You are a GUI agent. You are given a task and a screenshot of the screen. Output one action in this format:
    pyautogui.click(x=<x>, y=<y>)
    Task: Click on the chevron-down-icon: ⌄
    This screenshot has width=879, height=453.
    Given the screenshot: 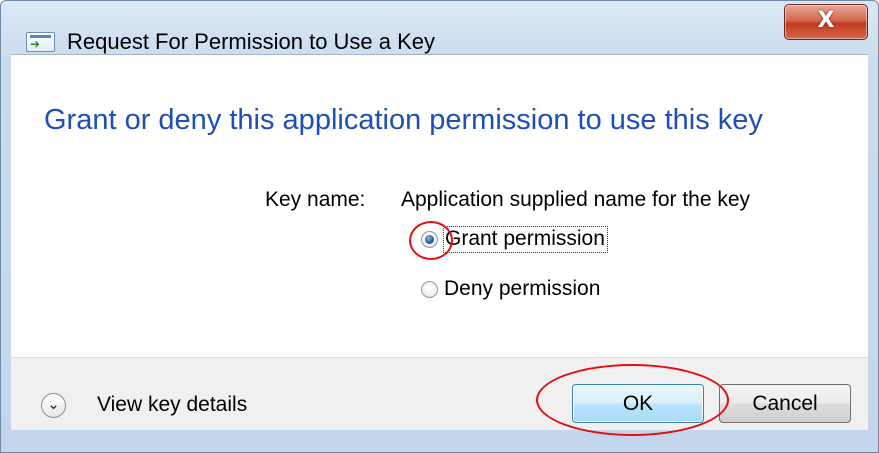 What is the action you would take?
    pyautogui.click(x=53, y=404)
    